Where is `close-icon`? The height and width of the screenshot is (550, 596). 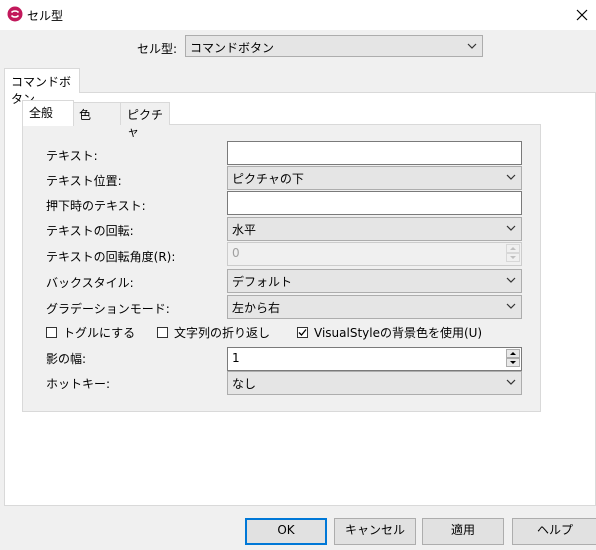 close-icon is located at coordinates (582, 15).